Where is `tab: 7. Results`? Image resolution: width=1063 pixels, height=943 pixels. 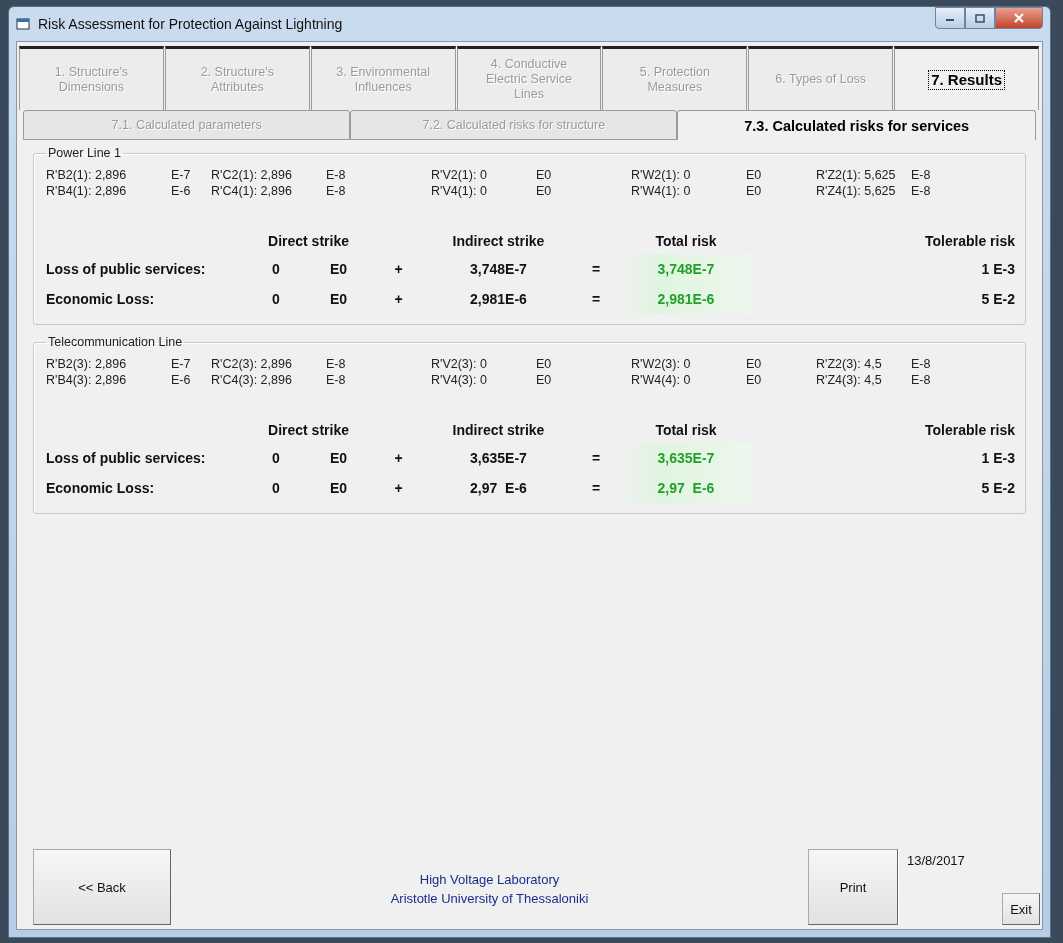
tab: 7. Results is located at coordinates (966, 78).